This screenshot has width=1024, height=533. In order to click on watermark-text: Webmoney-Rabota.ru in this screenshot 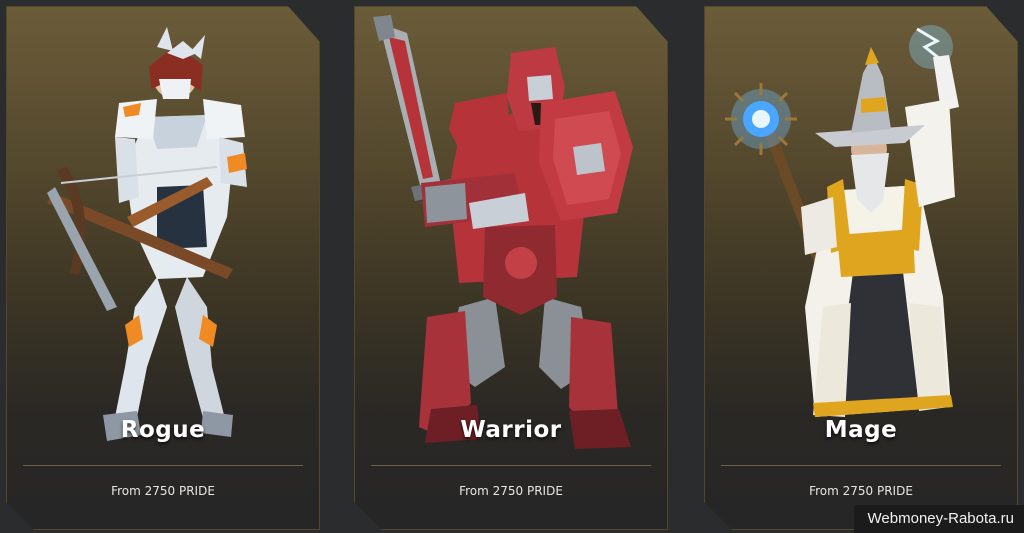, I will do `click(938, 519)`.